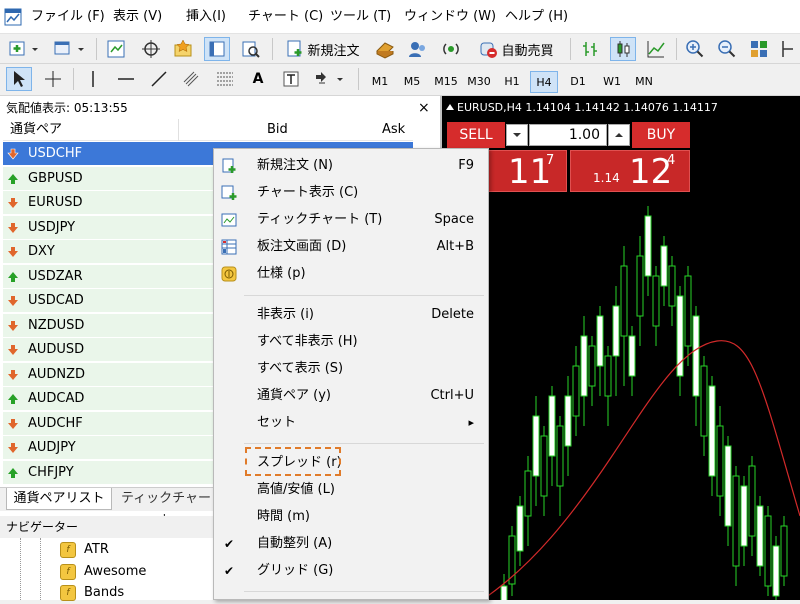  I want to click on strategy-tester-button, so click(251, 49).